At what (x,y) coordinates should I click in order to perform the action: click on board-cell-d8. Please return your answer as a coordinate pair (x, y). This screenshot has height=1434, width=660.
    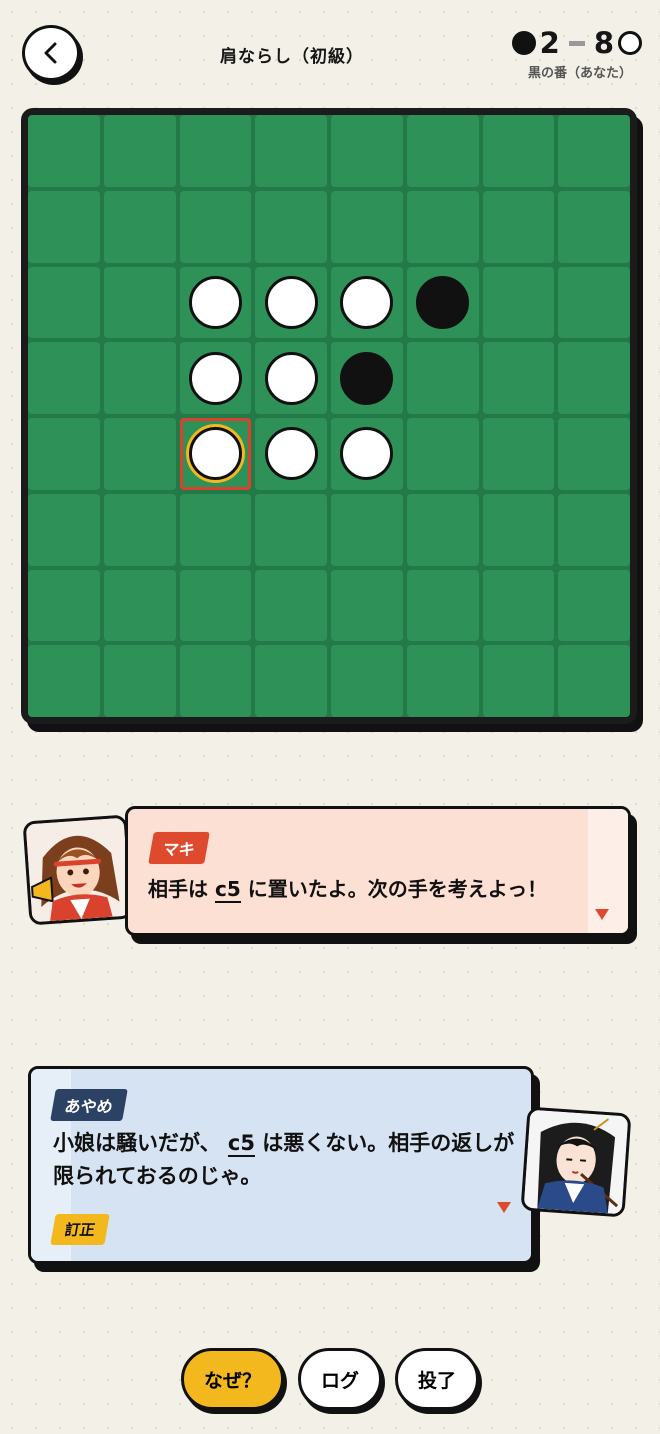
    Looking at the image, I should click on (291, 681).